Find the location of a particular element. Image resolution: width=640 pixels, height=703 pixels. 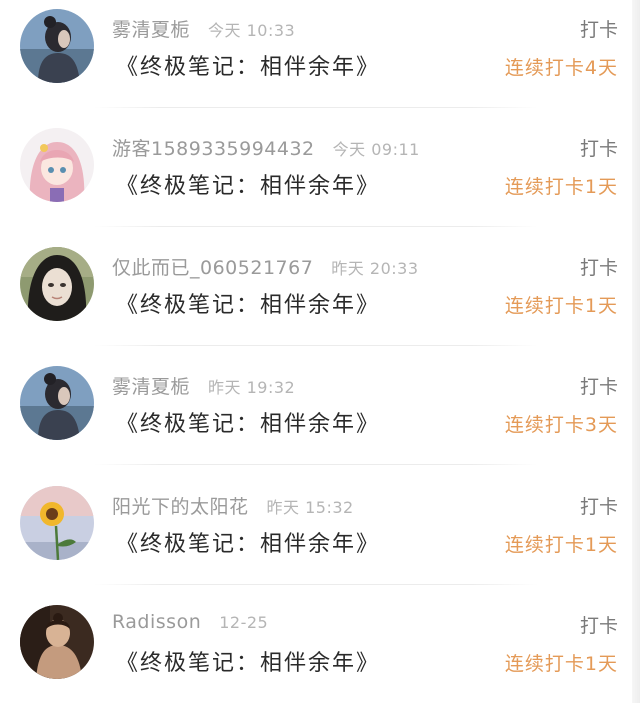

meta-line: 仅此而已_060521767 昨天 20:33 is located at coordinates (265, 266).